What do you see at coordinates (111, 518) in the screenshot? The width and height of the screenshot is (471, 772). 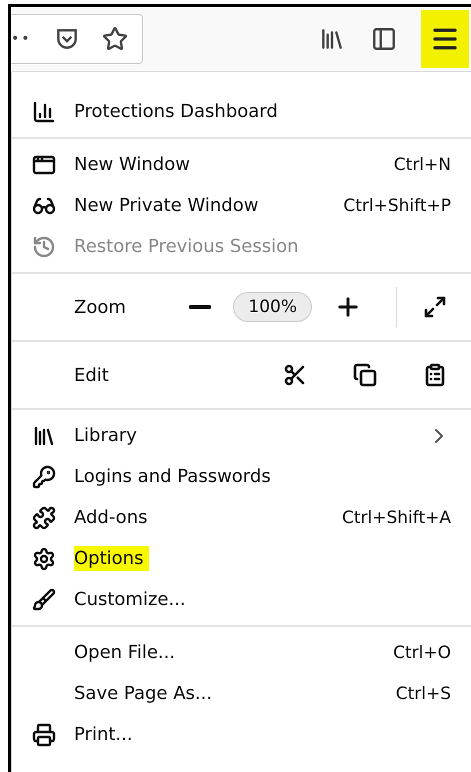 I see `menu-item-label: Add-ons` at bounding box center [111, 518].